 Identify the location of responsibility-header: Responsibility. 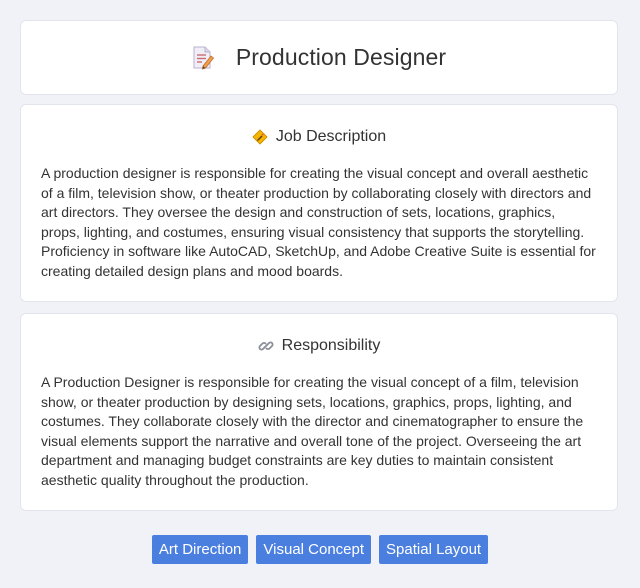
(319, 346).